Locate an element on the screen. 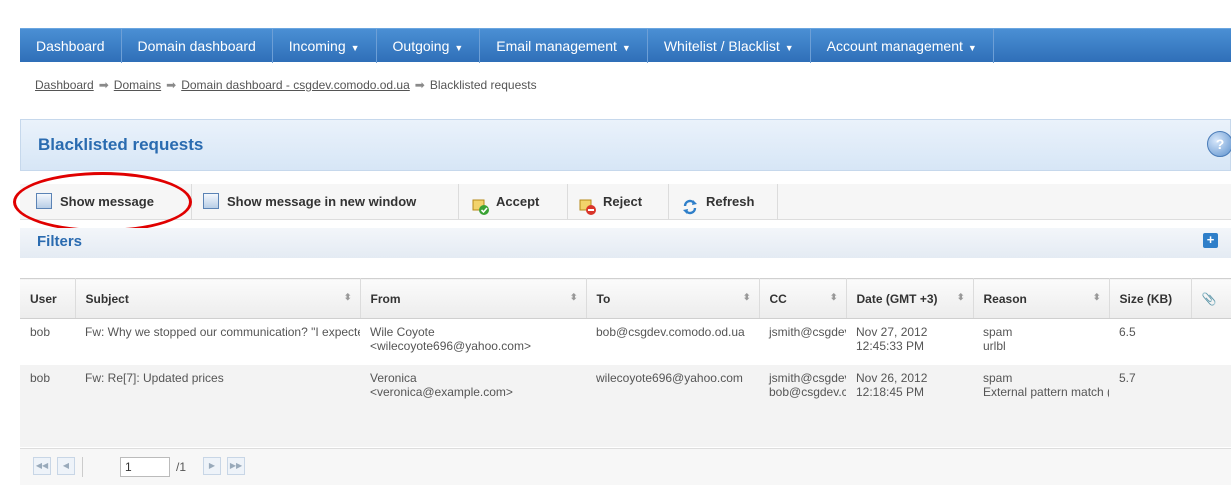 The image size is (1231, 485). page-count: /1 is located at coordinates (181, 467).